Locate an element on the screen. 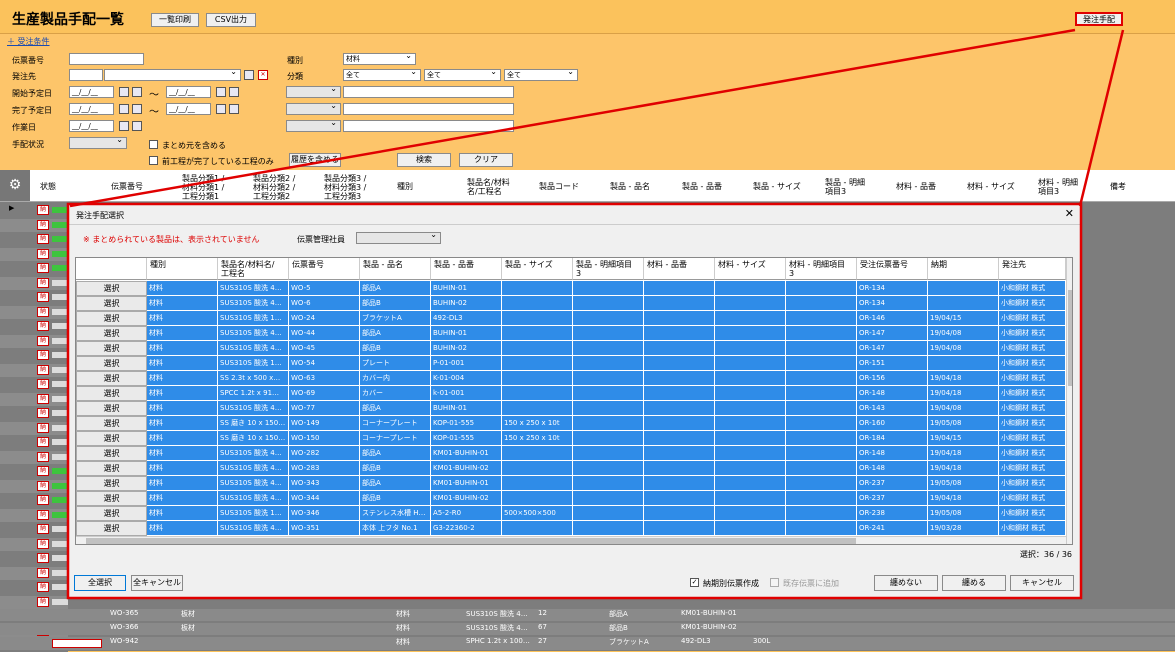 The height and width of the screenshot is (652, 1175). col-product-size: 製品 - サイズ is located at coordinates (777, 186).